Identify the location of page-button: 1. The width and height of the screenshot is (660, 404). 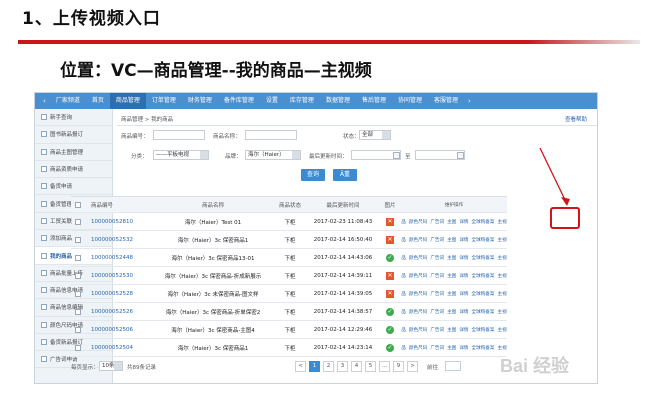
(314, 366).